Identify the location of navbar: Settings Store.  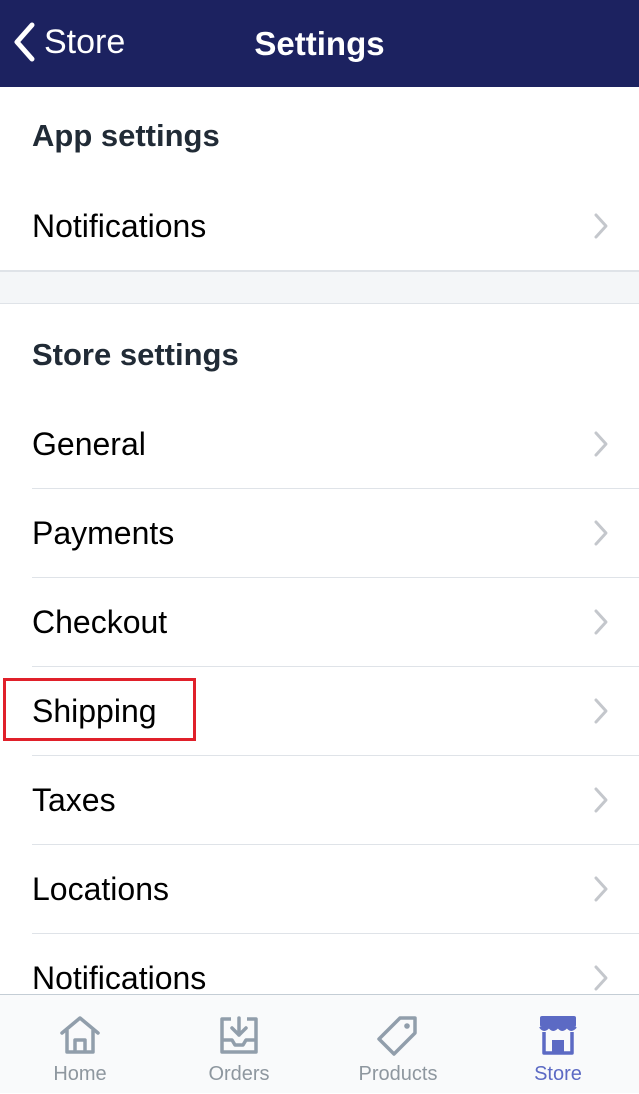
(319, 43).